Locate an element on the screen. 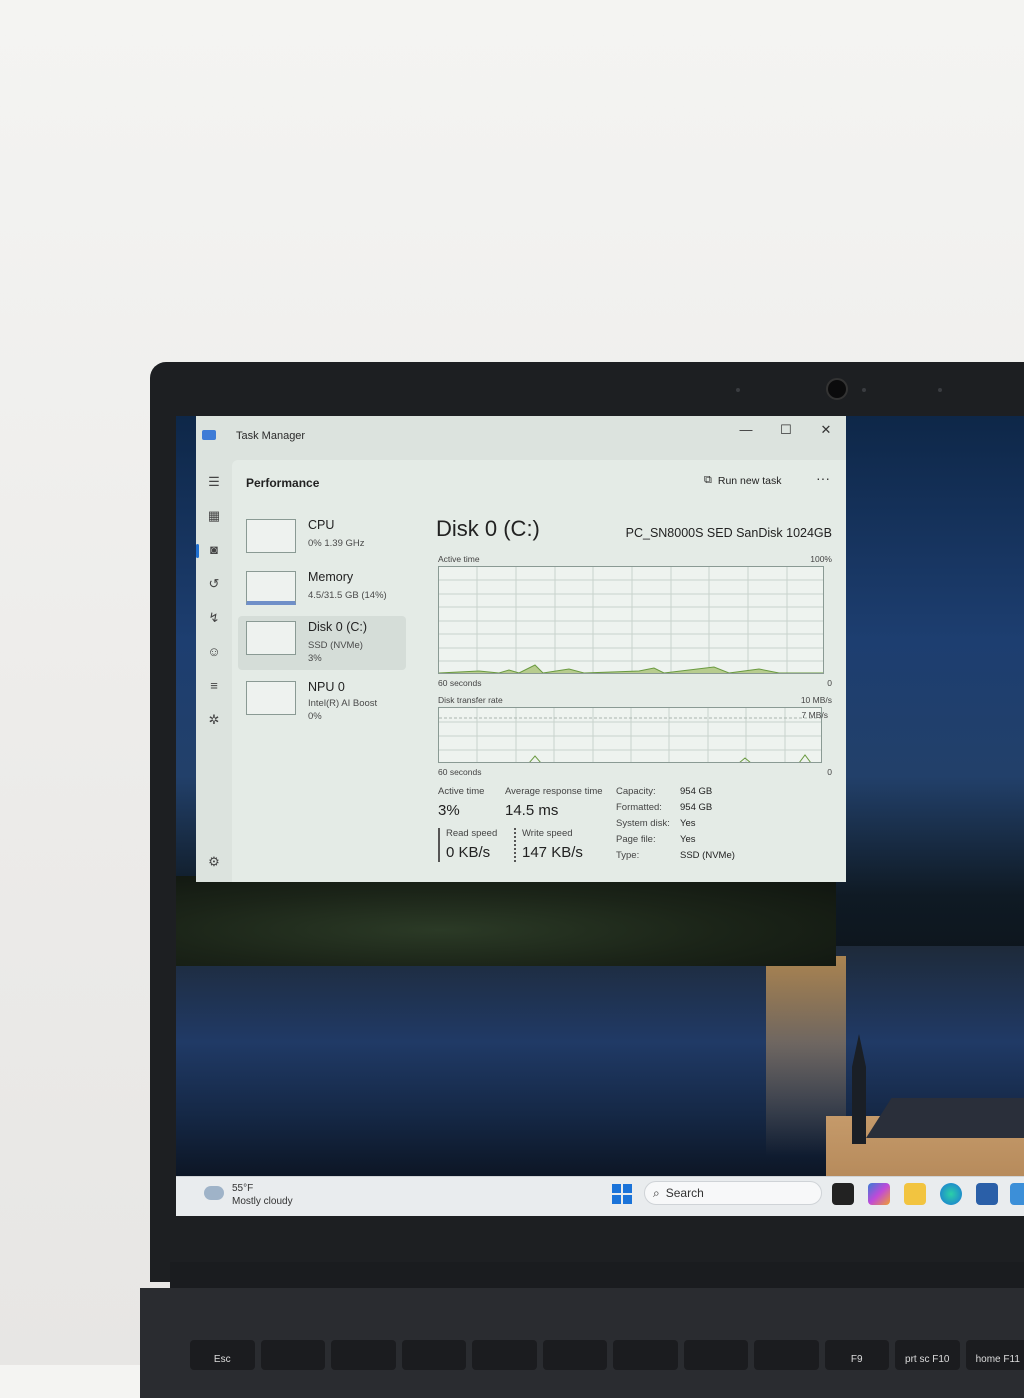  read-speed-value: 0 KB/s is located at coordinates (468, 852).